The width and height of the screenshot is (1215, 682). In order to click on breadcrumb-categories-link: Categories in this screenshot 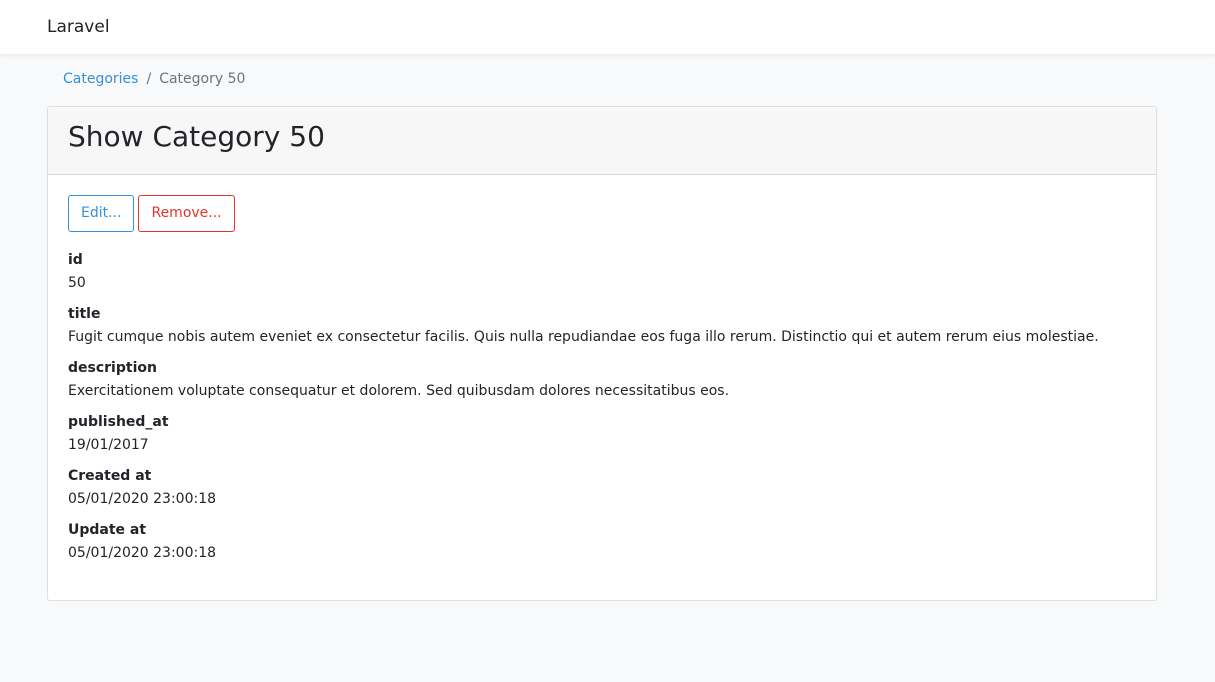, I will do `click(100, 79)`.